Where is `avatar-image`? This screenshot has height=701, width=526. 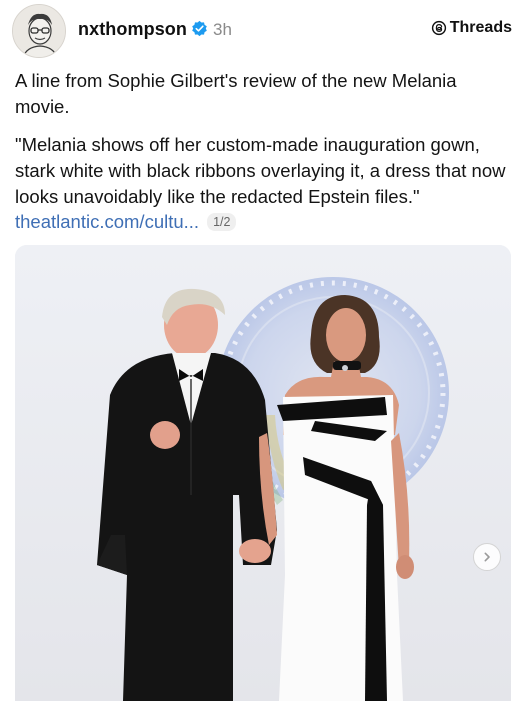
avatar-image is located at coordinates (39, 31).